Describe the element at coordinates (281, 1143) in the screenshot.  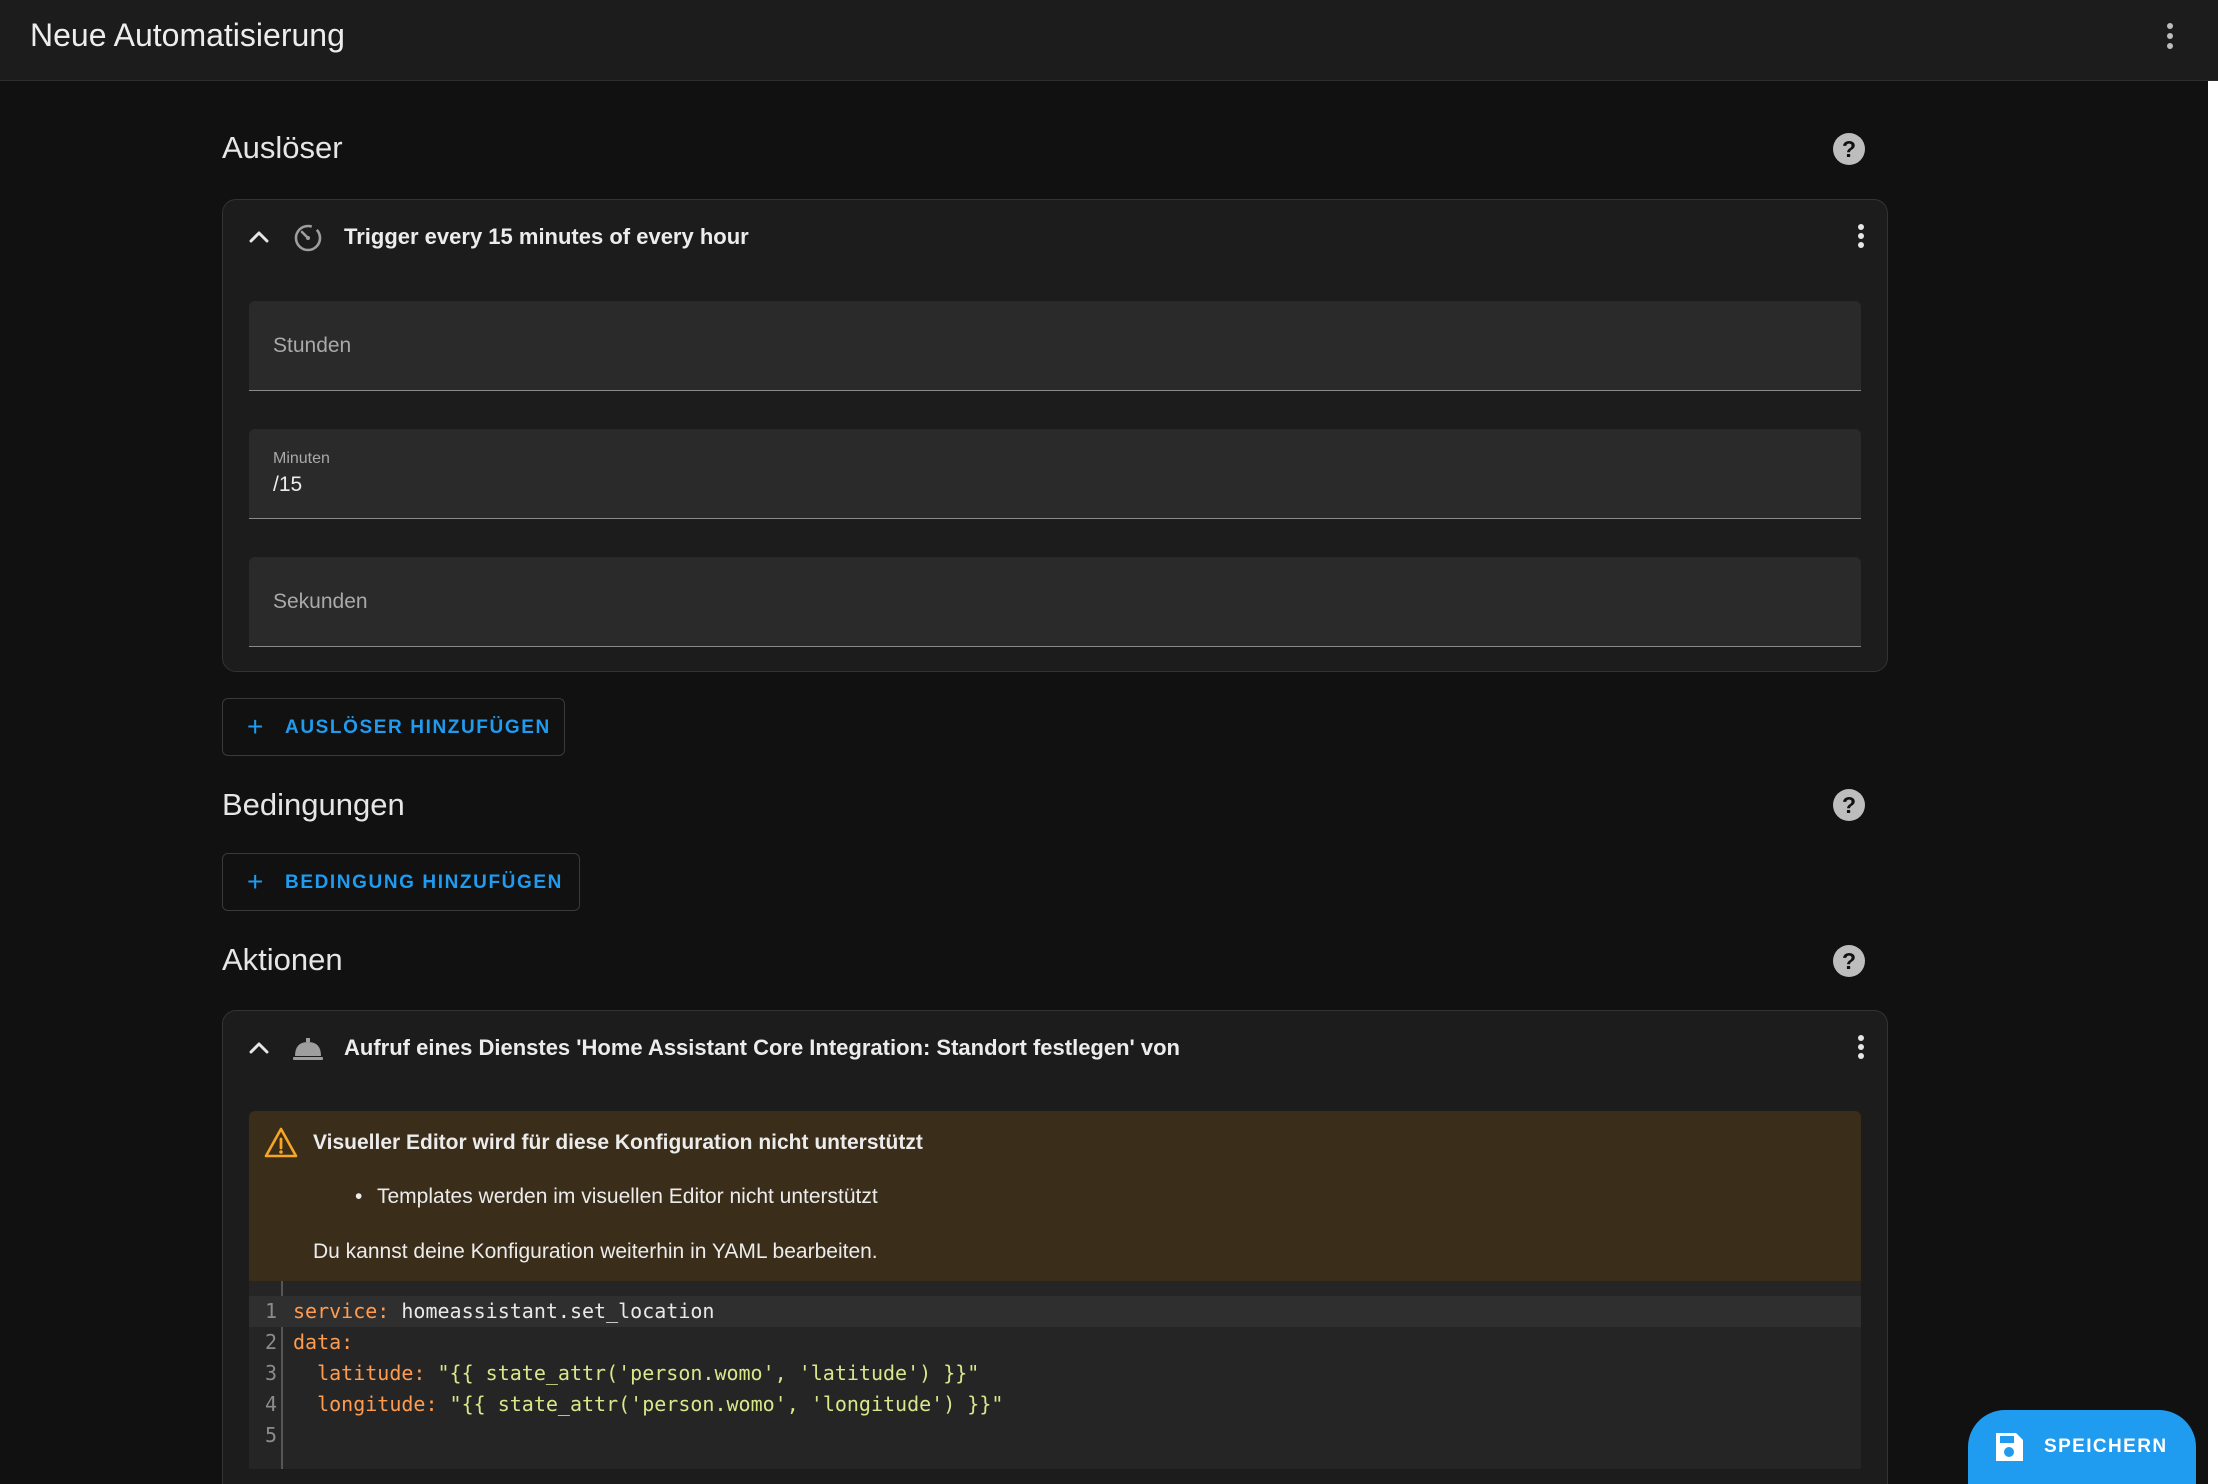
I see `warning-icon` at that location.